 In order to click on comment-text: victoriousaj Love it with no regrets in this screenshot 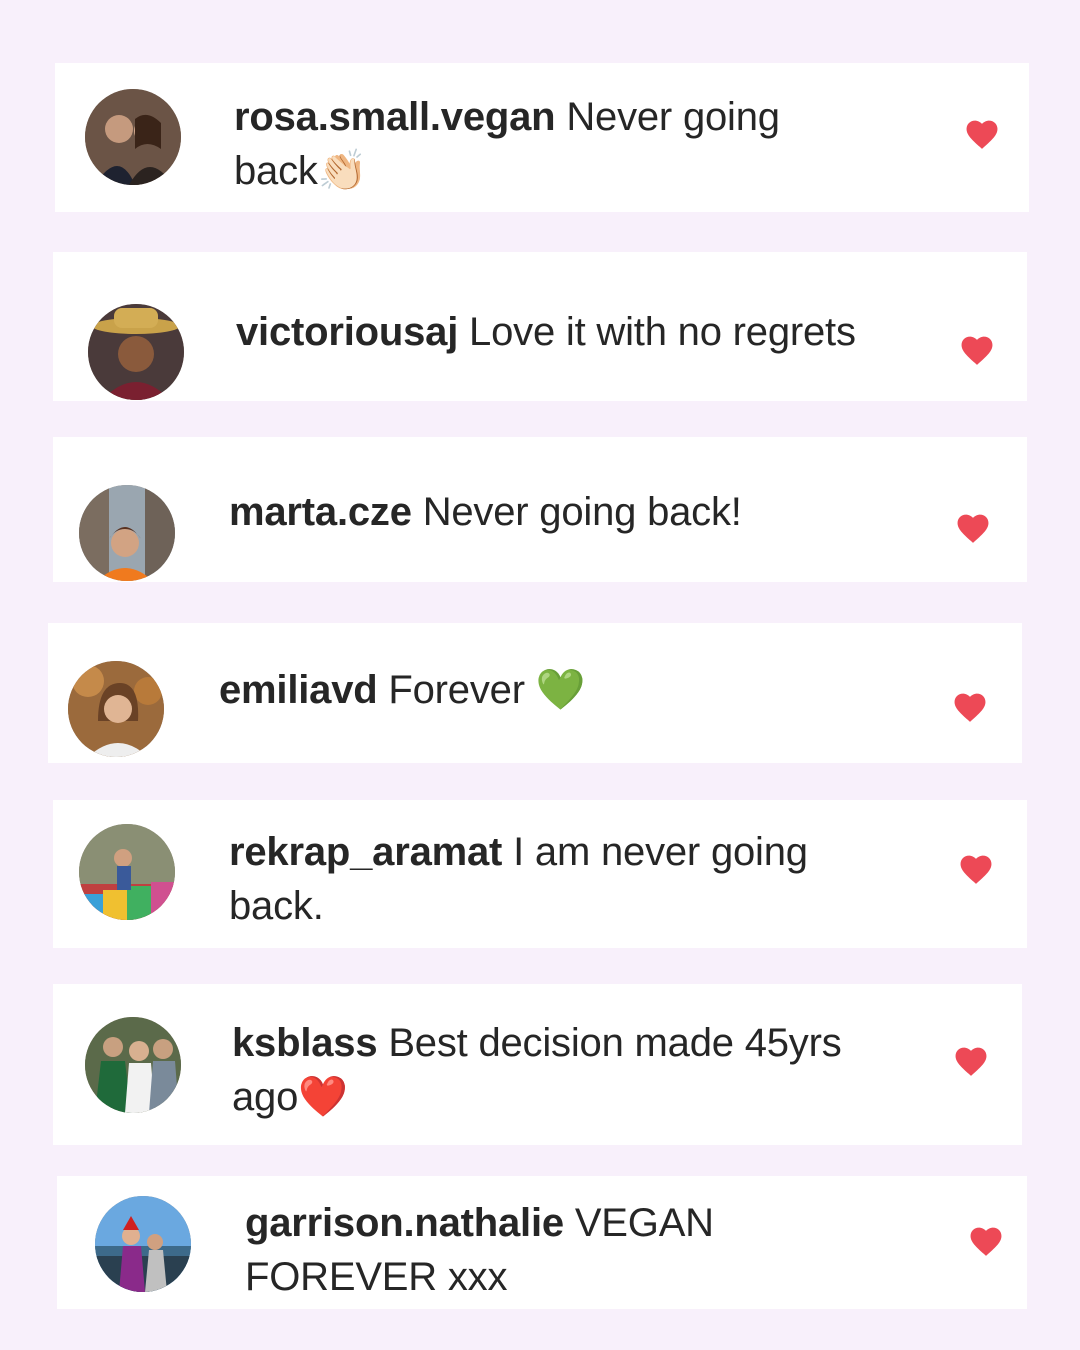, I will do `click(586, 332)`.